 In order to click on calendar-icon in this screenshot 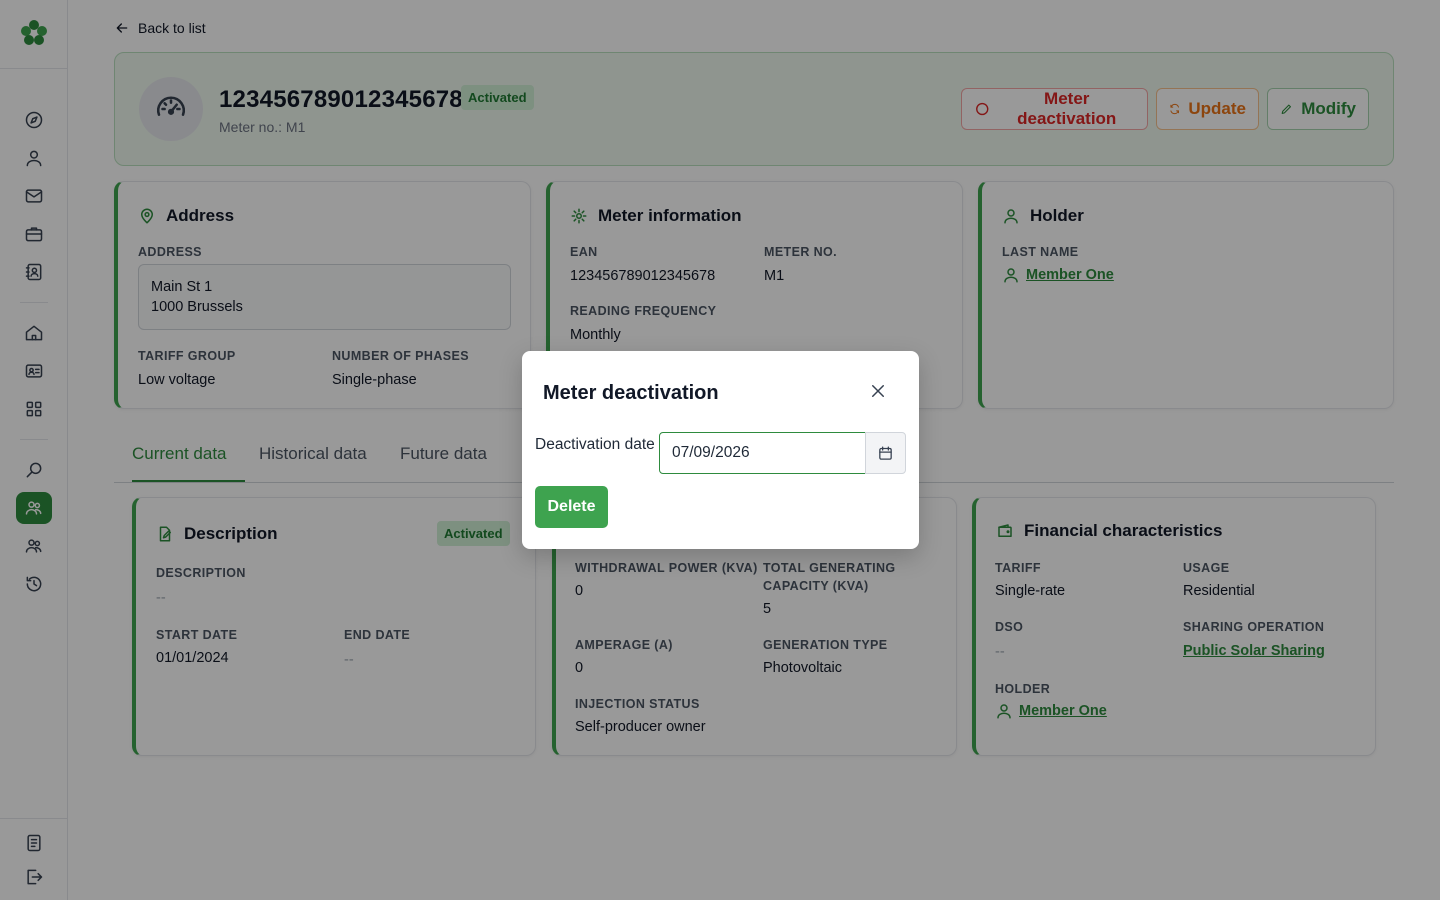, I will do `click(885, 452)`.